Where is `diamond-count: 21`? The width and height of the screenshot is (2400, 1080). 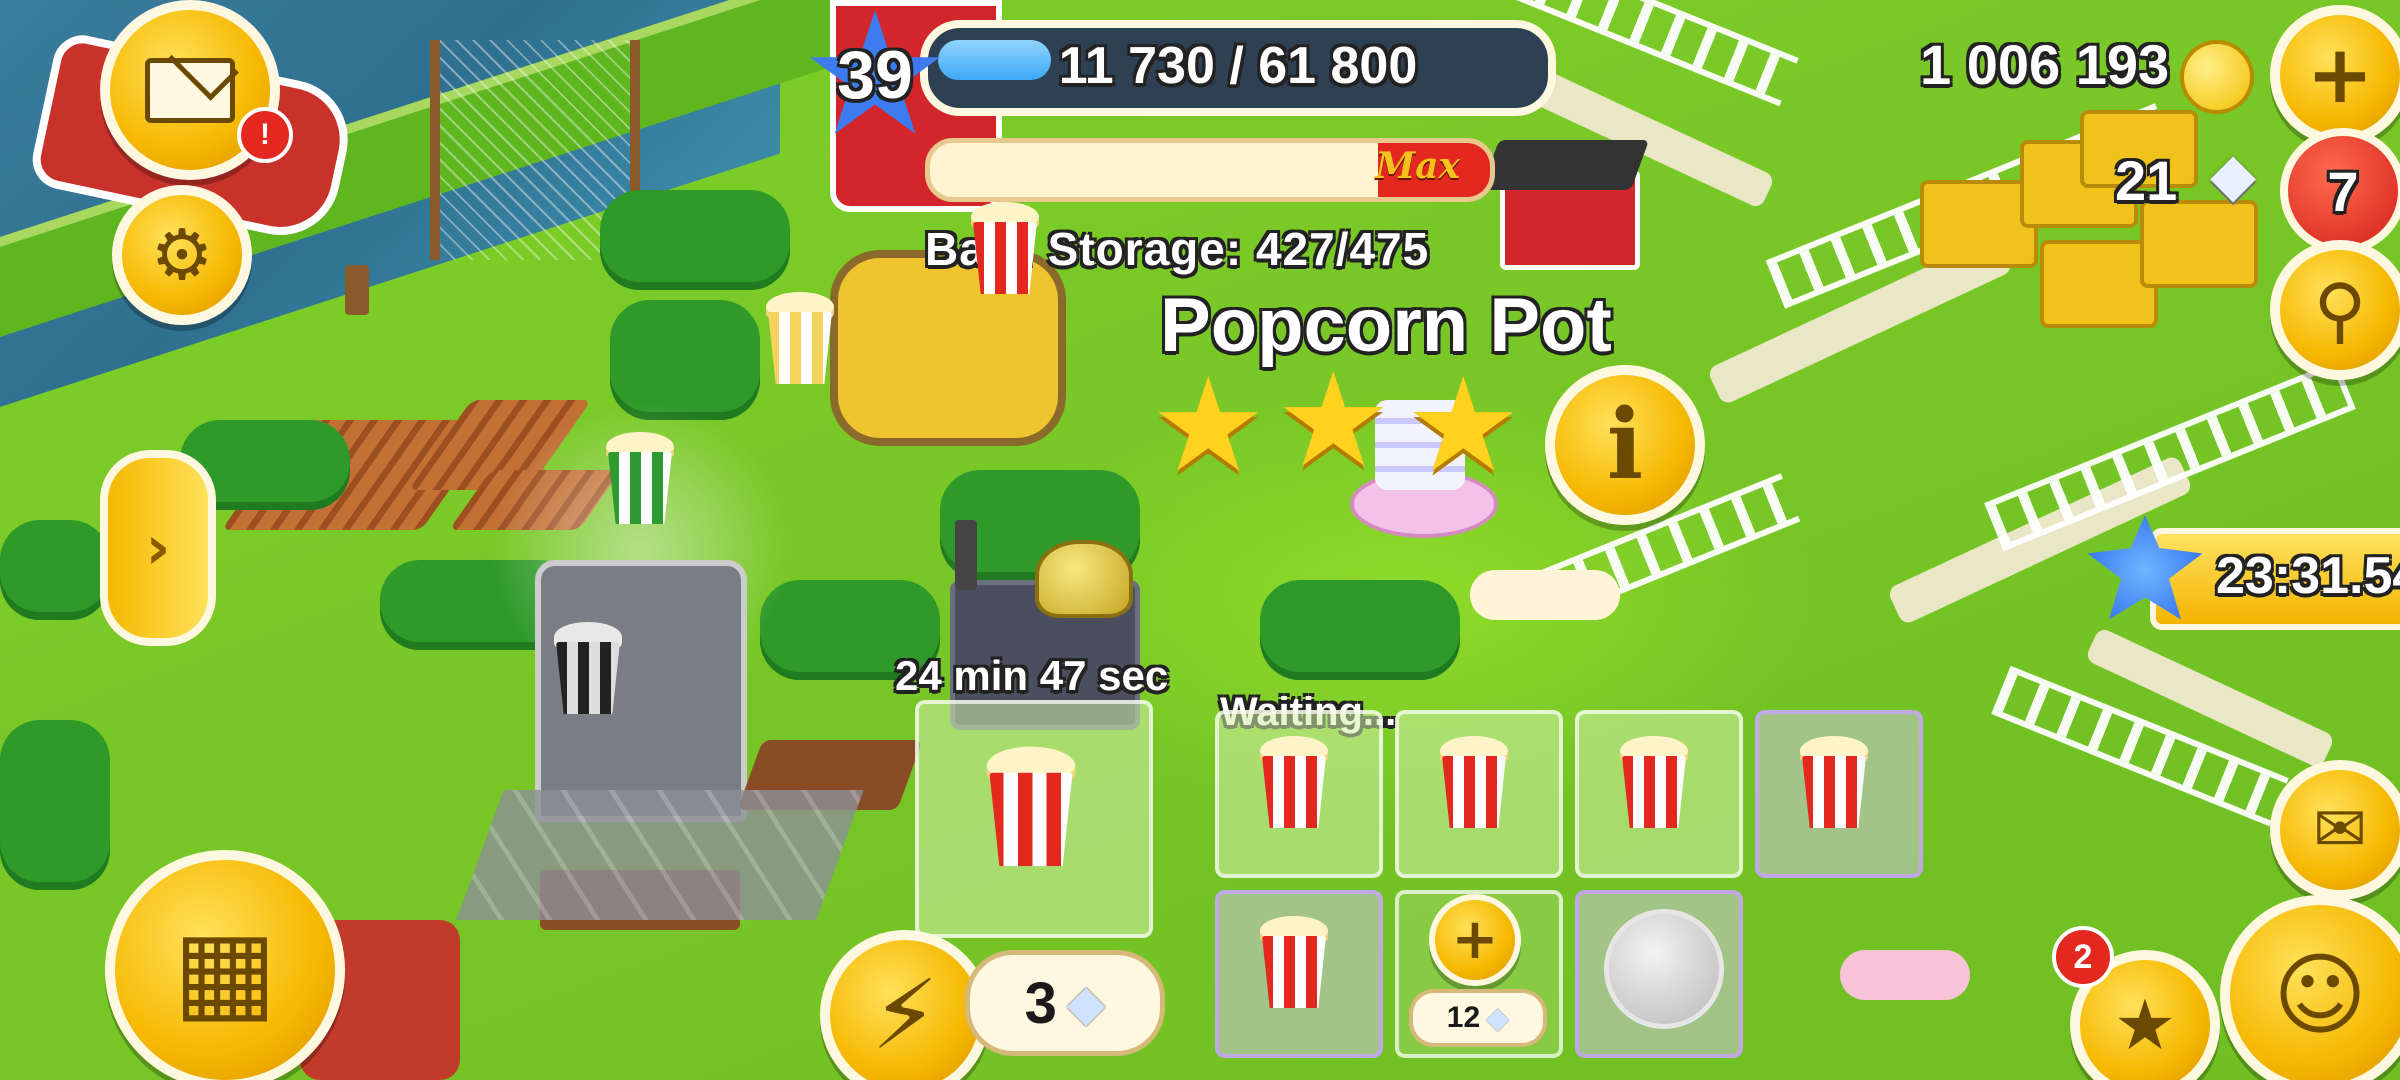
diamond-count: 21 is located at coordinates (2146, 180).